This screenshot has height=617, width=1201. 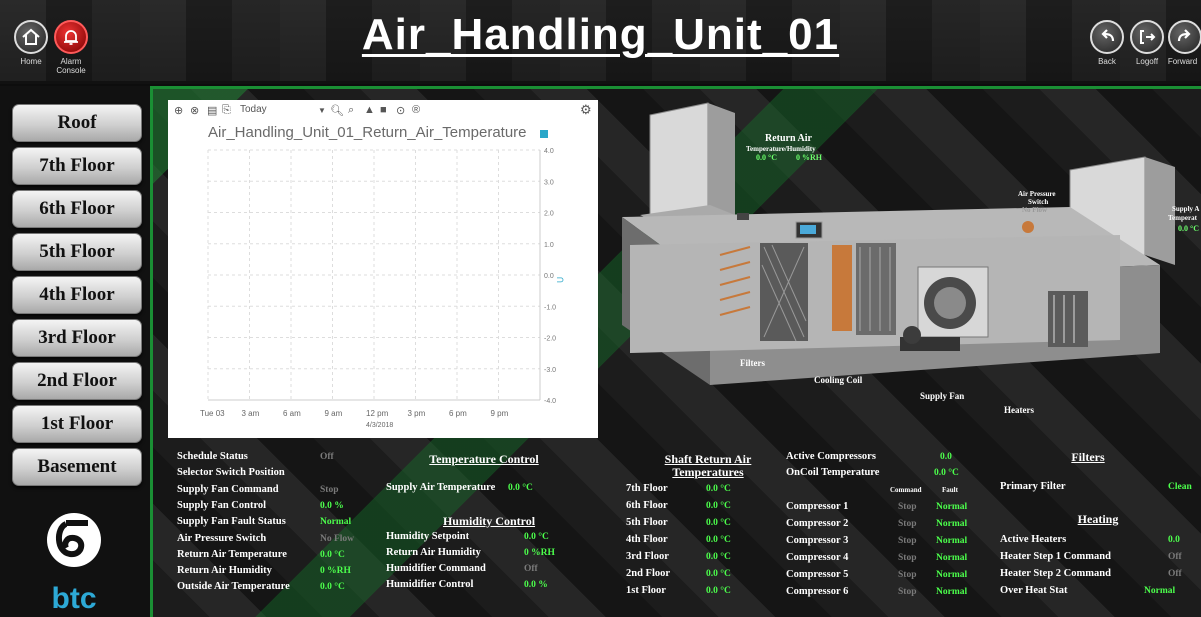 I want to click on back-button, so click(x=1107, y=37).